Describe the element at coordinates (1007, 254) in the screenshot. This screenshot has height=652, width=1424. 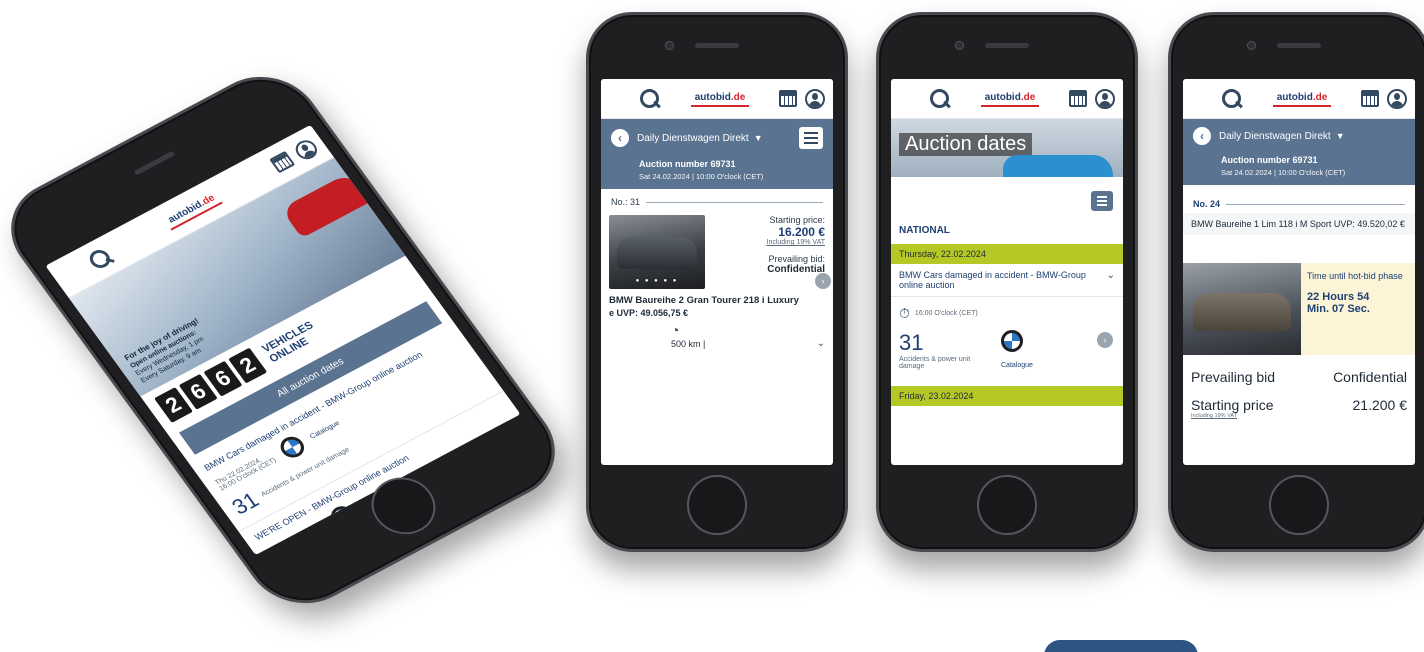
I see `date-bar: Thursday, 22.02.2024` at that location.